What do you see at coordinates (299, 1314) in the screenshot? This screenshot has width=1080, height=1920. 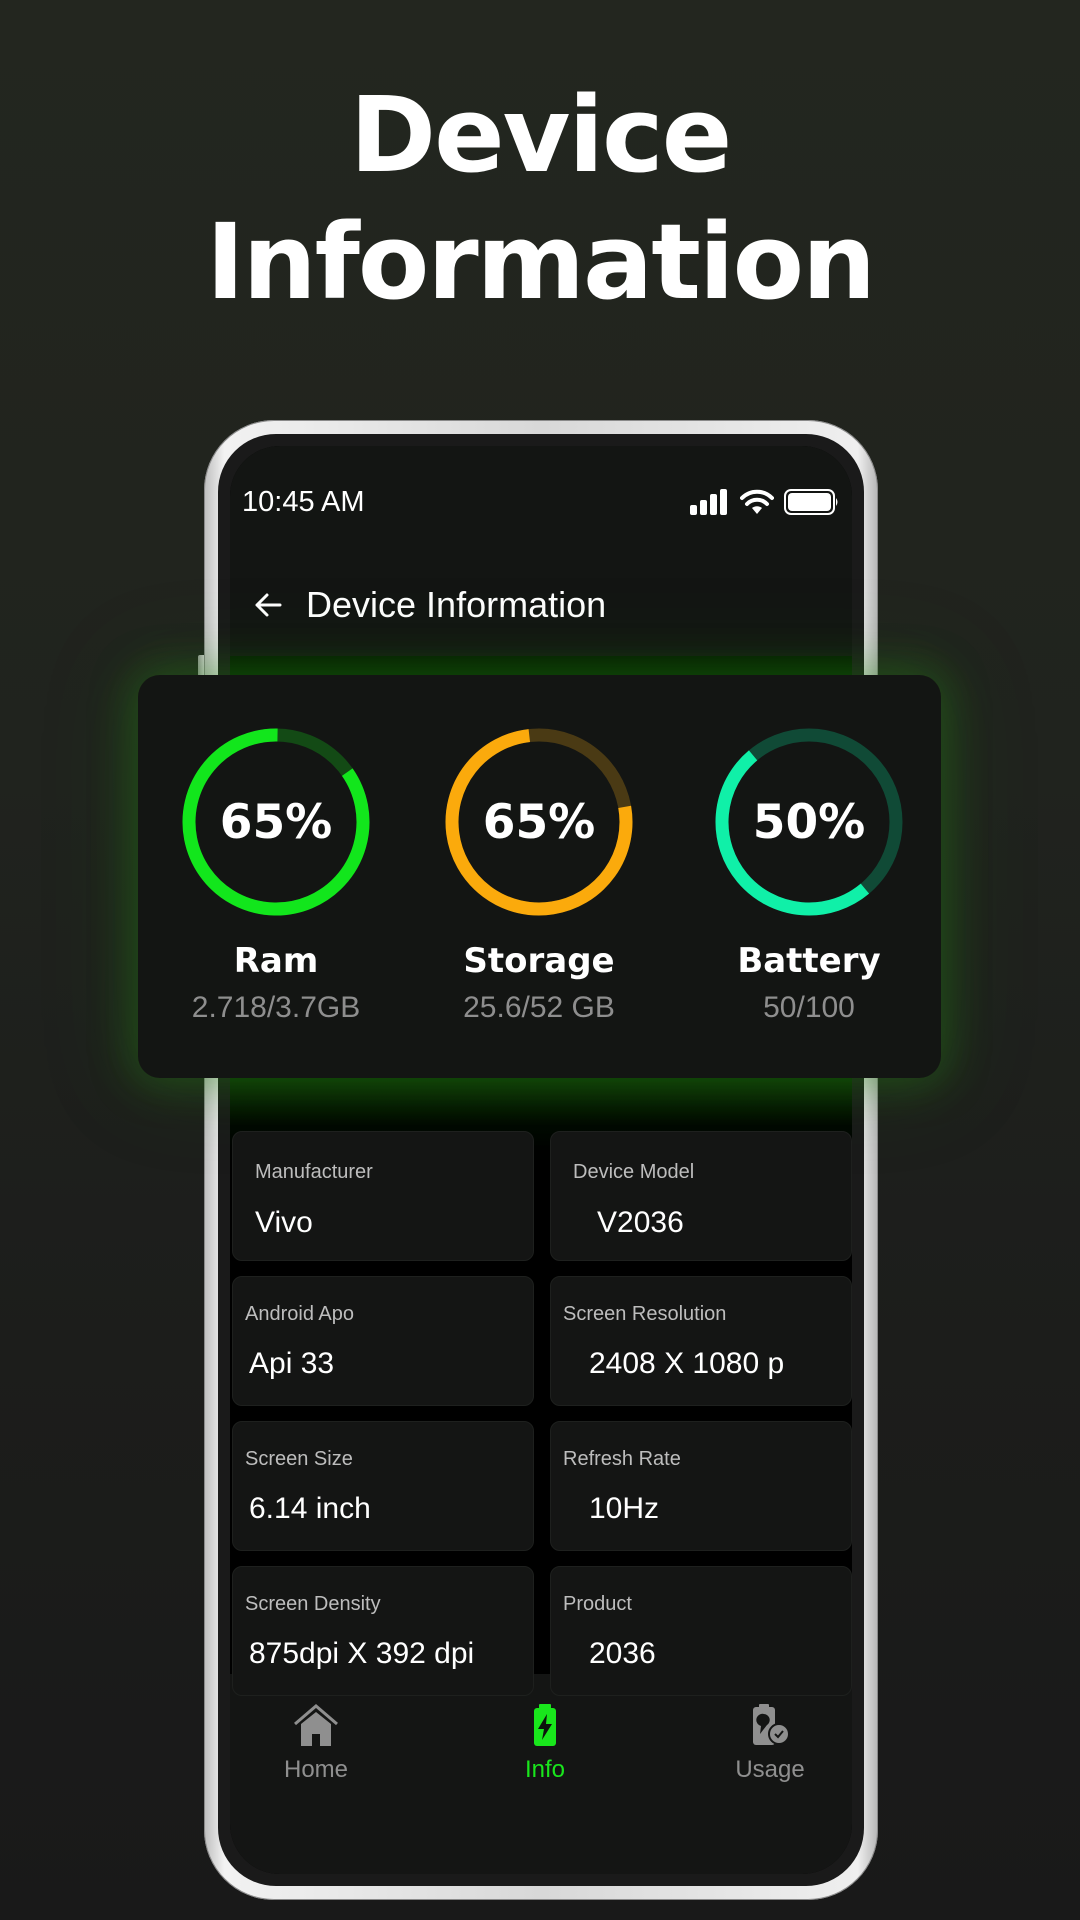 I see `info-label: Android Apo` at bounding box center [299, 1314].